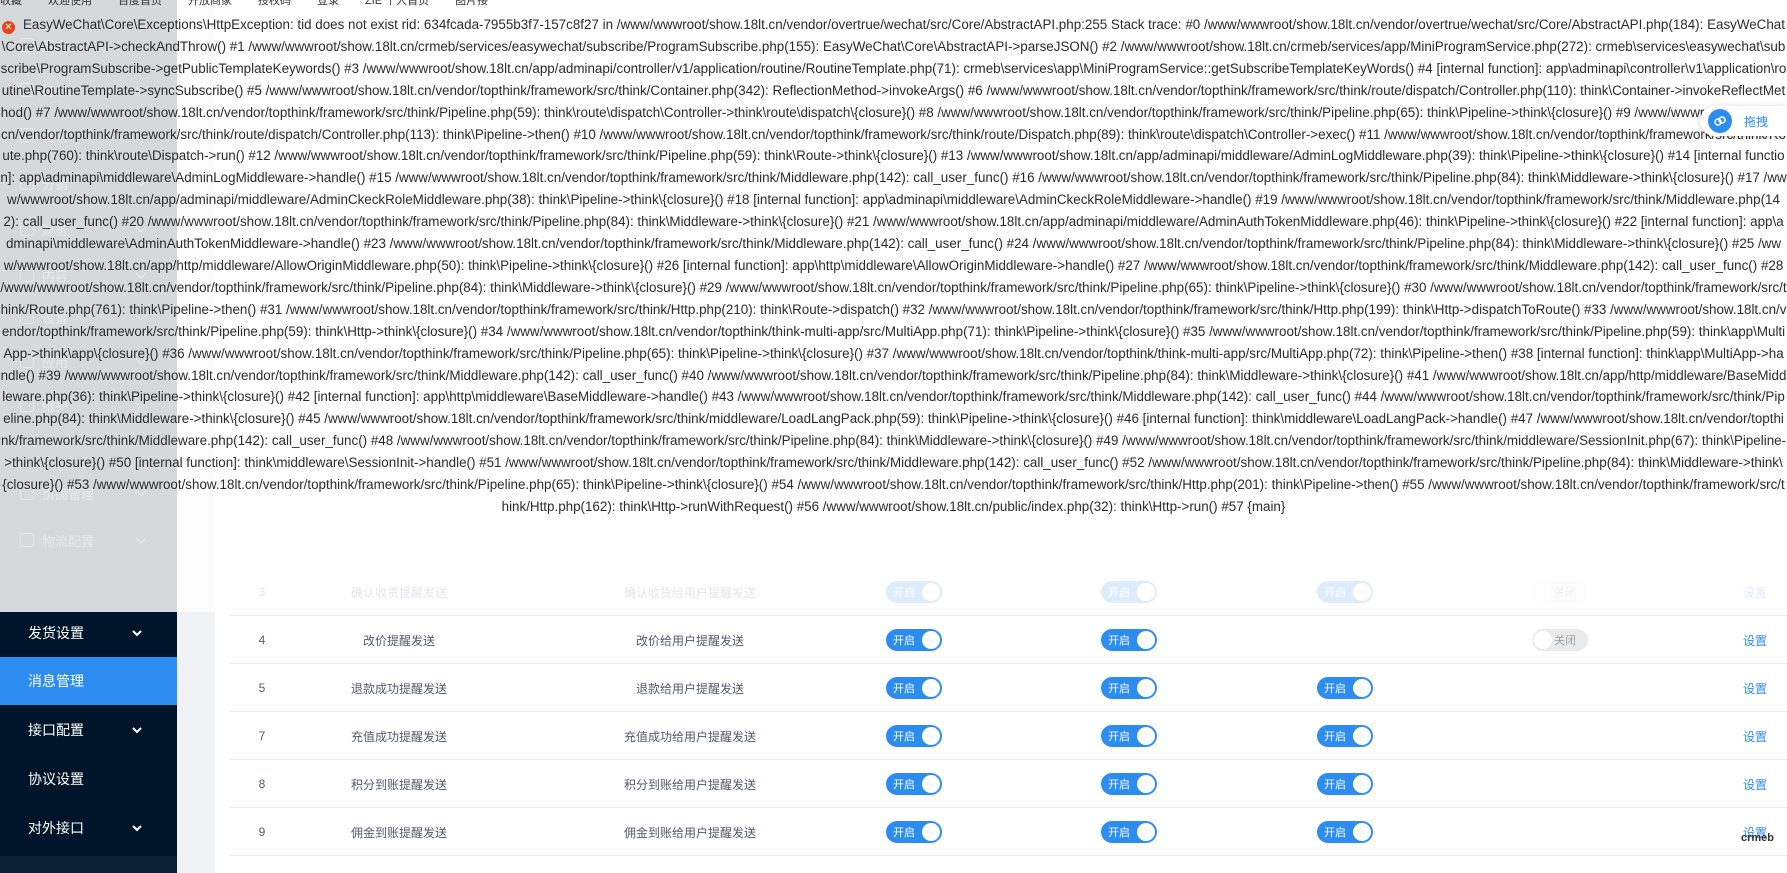 The image size is (1787, 873). I want to click on row-id: 5, so click(262, 688).